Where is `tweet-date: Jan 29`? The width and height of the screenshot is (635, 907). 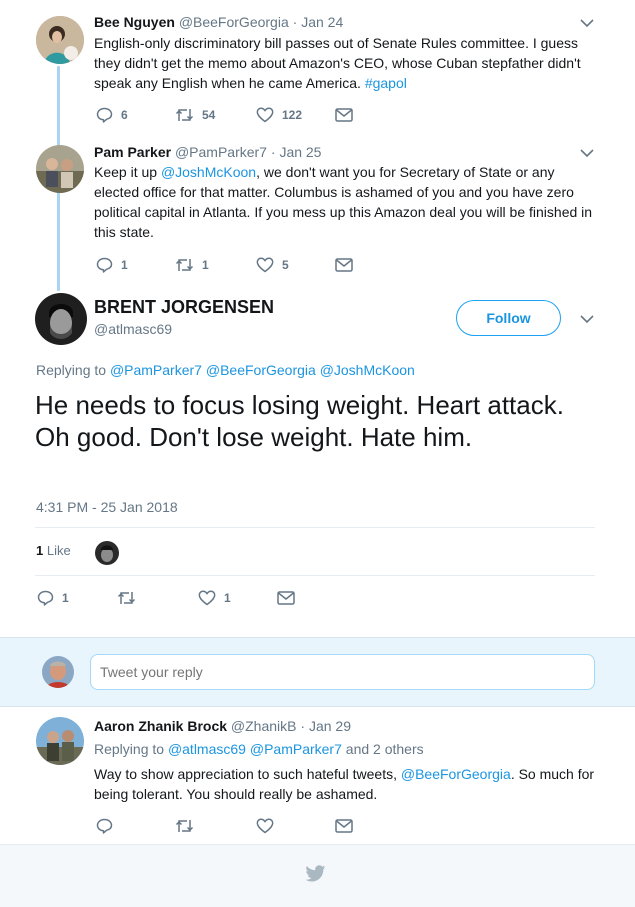
tweet-date: Jan 29 is located at coordinates (330, 726).